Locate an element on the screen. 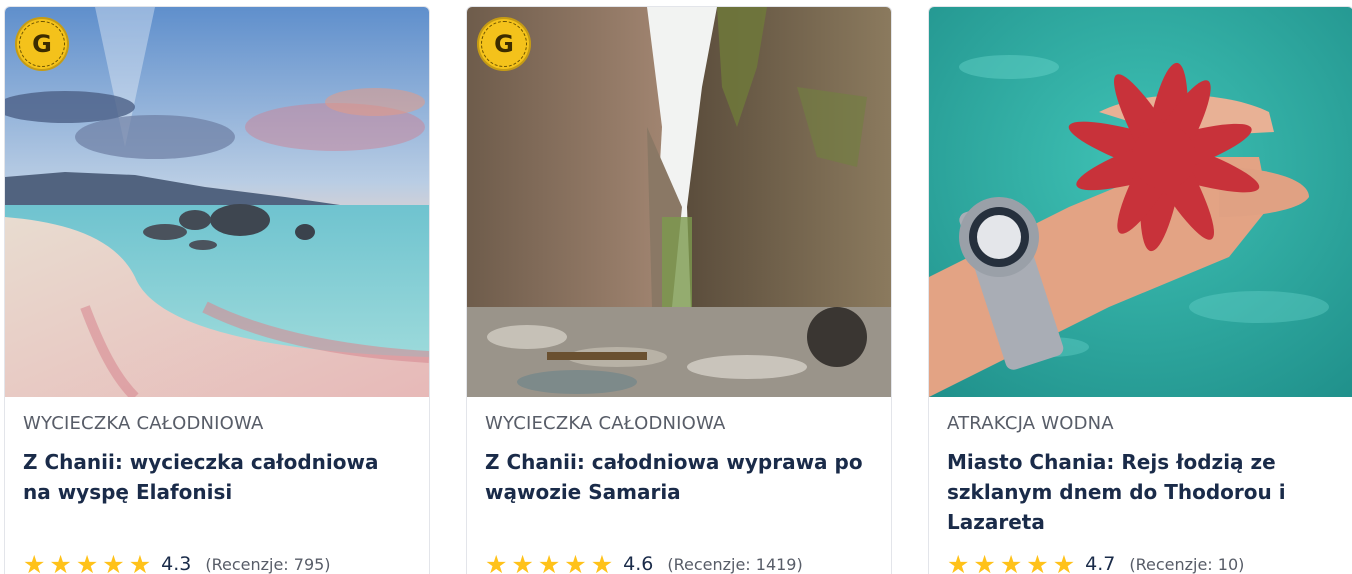 This screenshot has height=574, width=1352. review-count: (Recenzje: 10) is located at coordinates (1187, 564).